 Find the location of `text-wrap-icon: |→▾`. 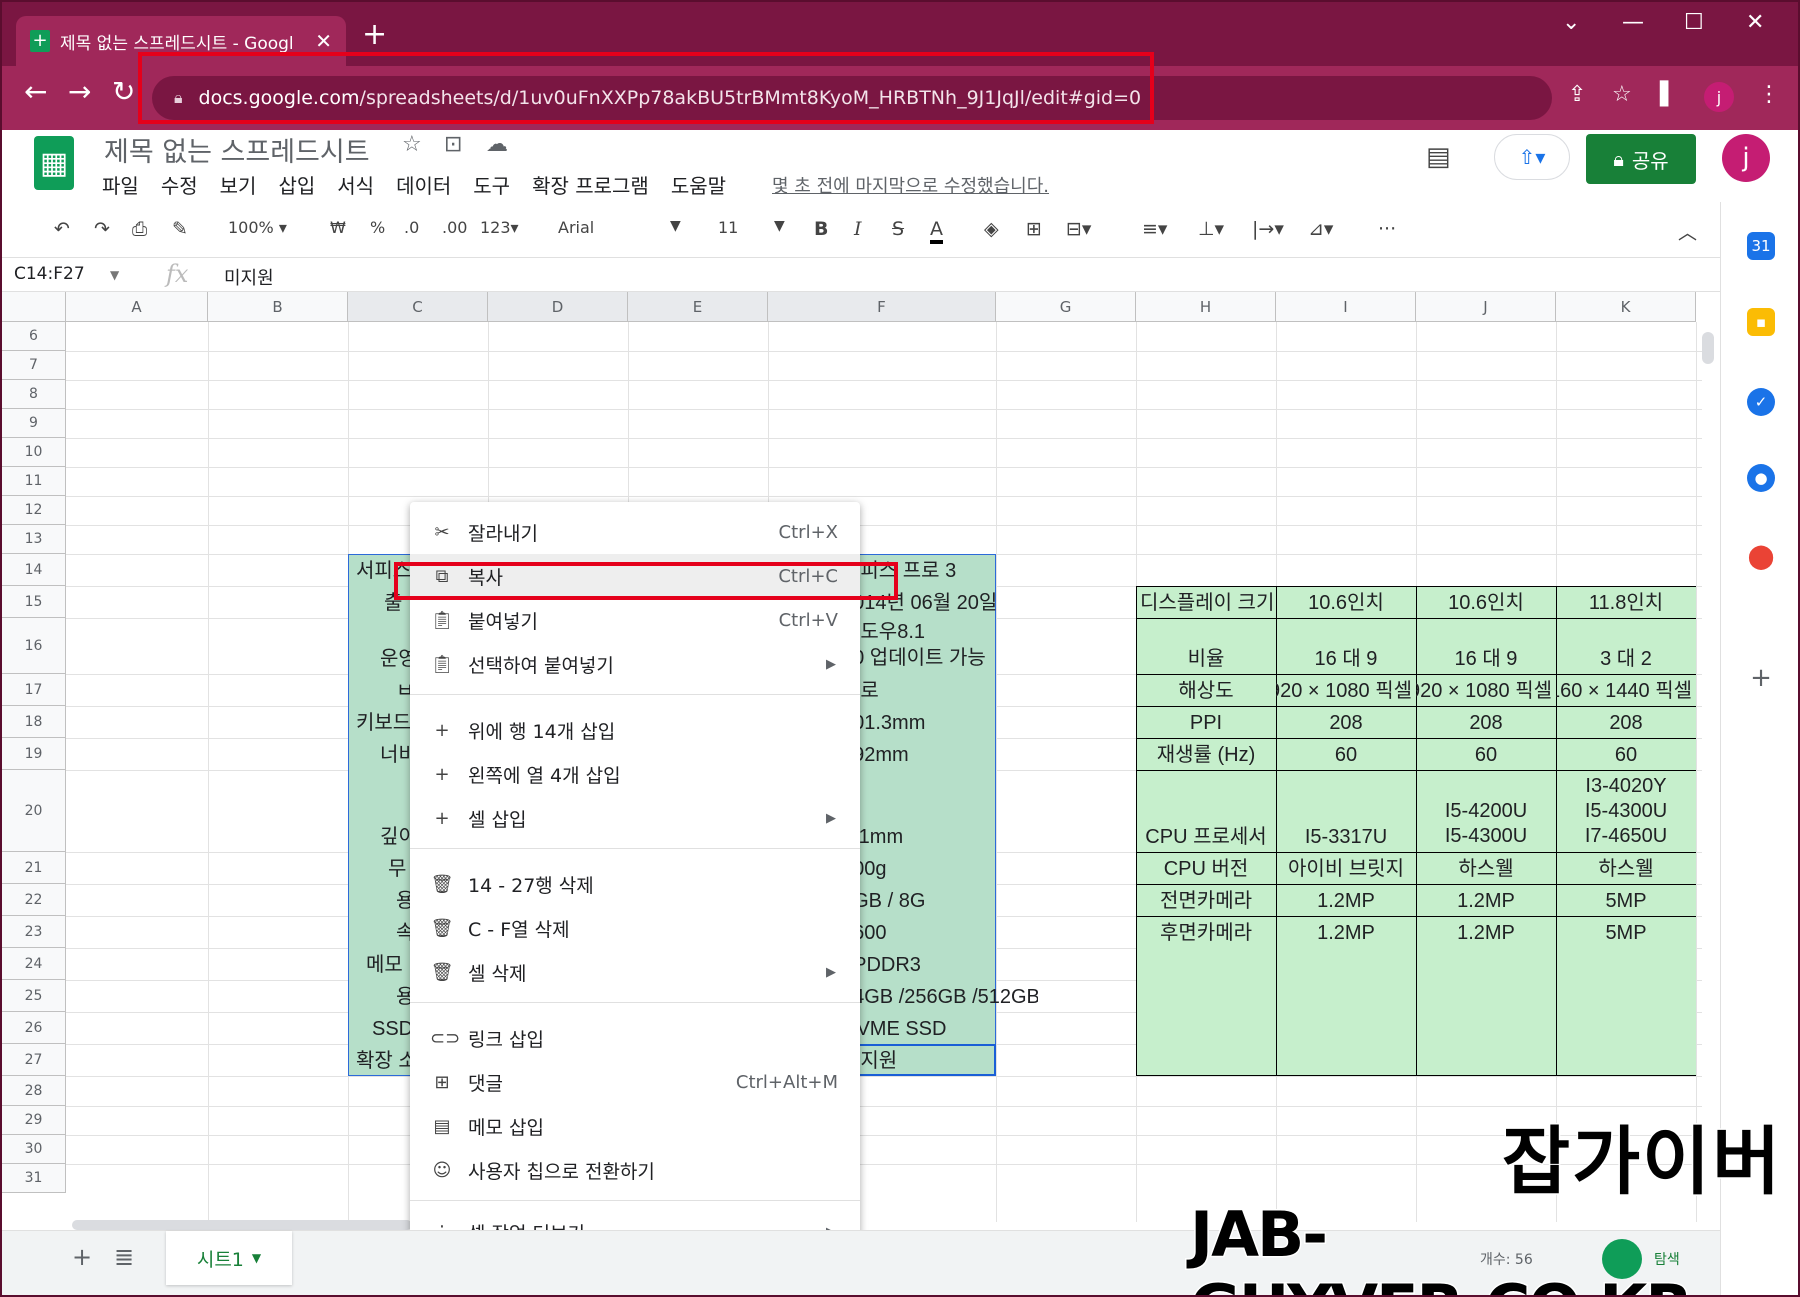

text-wrap-icon: |→▾ is located at coordinates (1268, 229).